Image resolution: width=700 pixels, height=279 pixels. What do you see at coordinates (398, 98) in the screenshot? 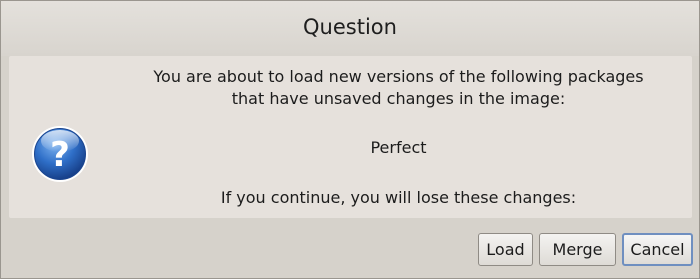
I see `message-line-2: that have unsaved changes in the image:` at bounding box center [398, 98].